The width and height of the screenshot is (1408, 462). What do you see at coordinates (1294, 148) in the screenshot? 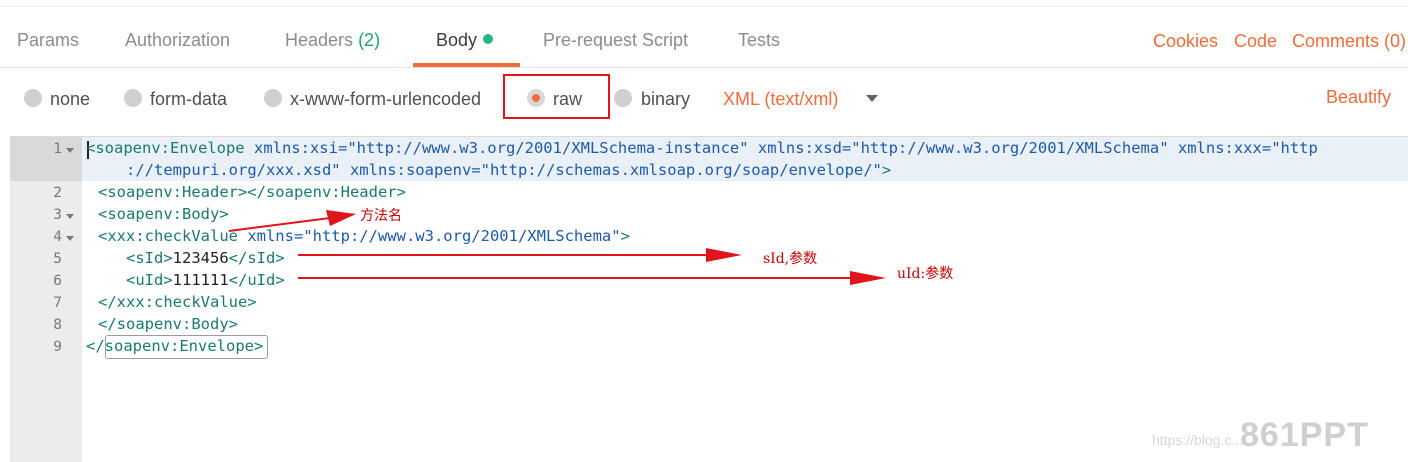
I see `code-token: "http` at bounding box center [1294, 148].